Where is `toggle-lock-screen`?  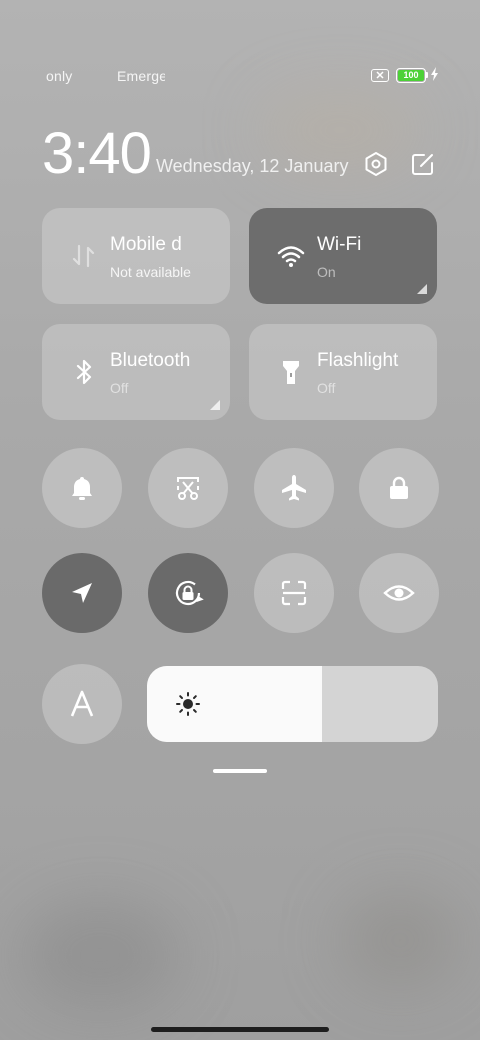 toggle-lock-screen is located at coordinates (399, 488).